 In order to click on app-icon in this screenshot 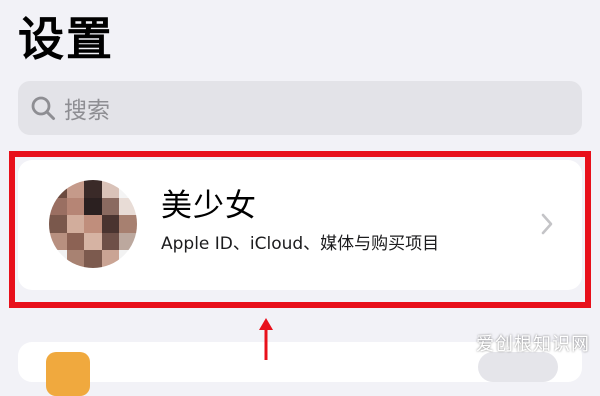, I will do `click(68, 374)`.